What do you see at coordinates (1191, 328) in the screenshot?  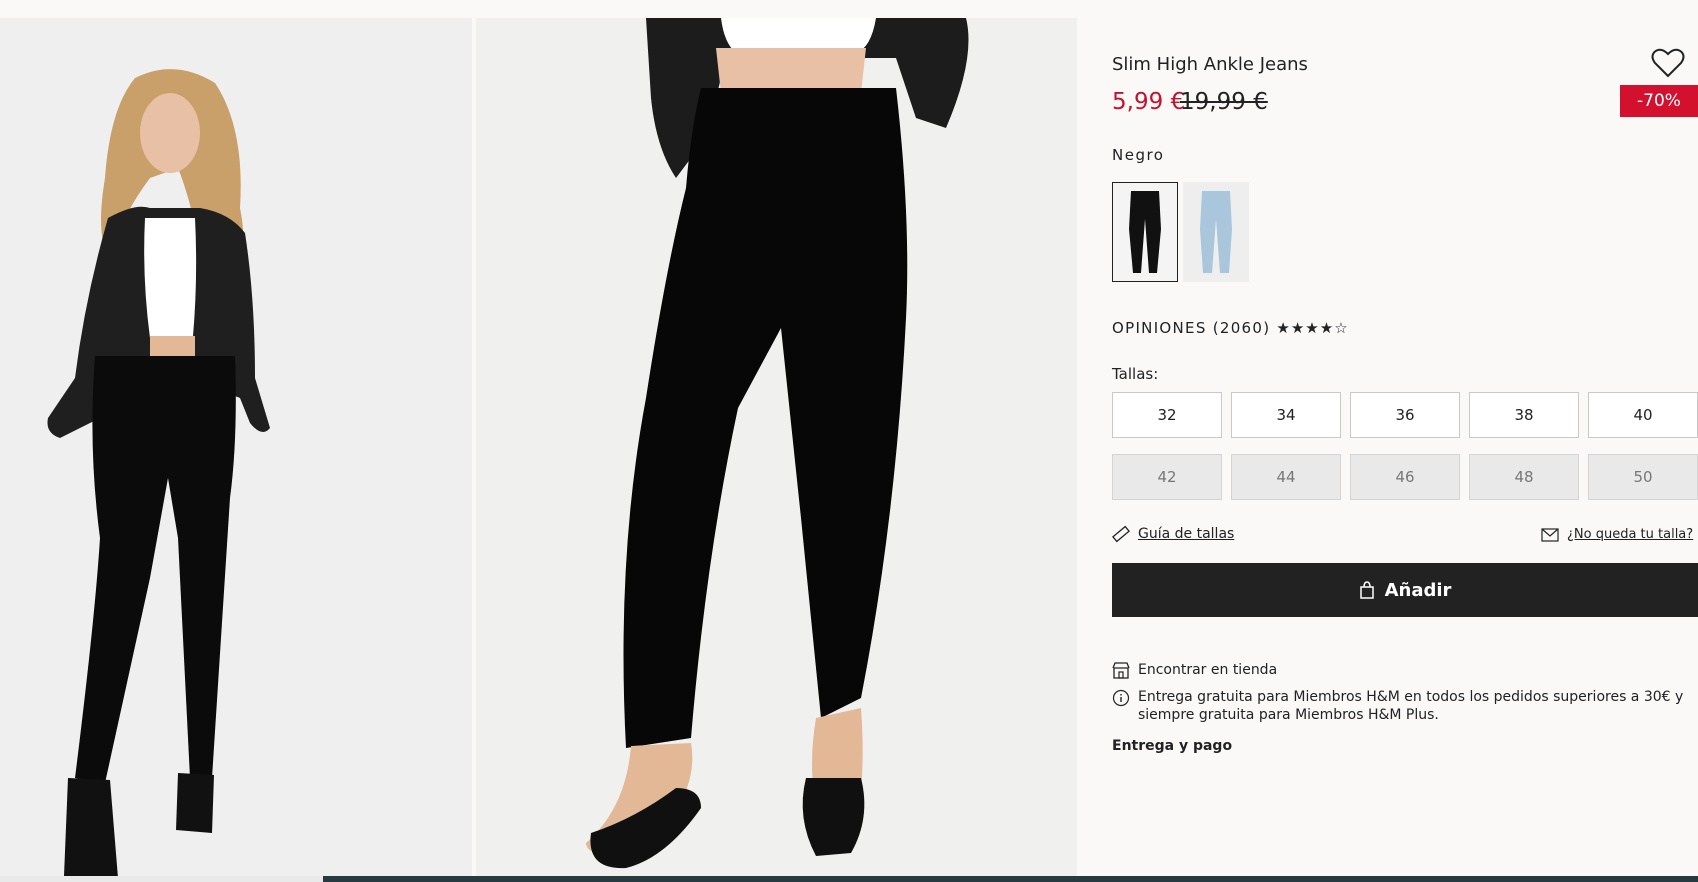 I see `reviews-label: OPINIONES (2060)` at bounding box center [1191, 328].